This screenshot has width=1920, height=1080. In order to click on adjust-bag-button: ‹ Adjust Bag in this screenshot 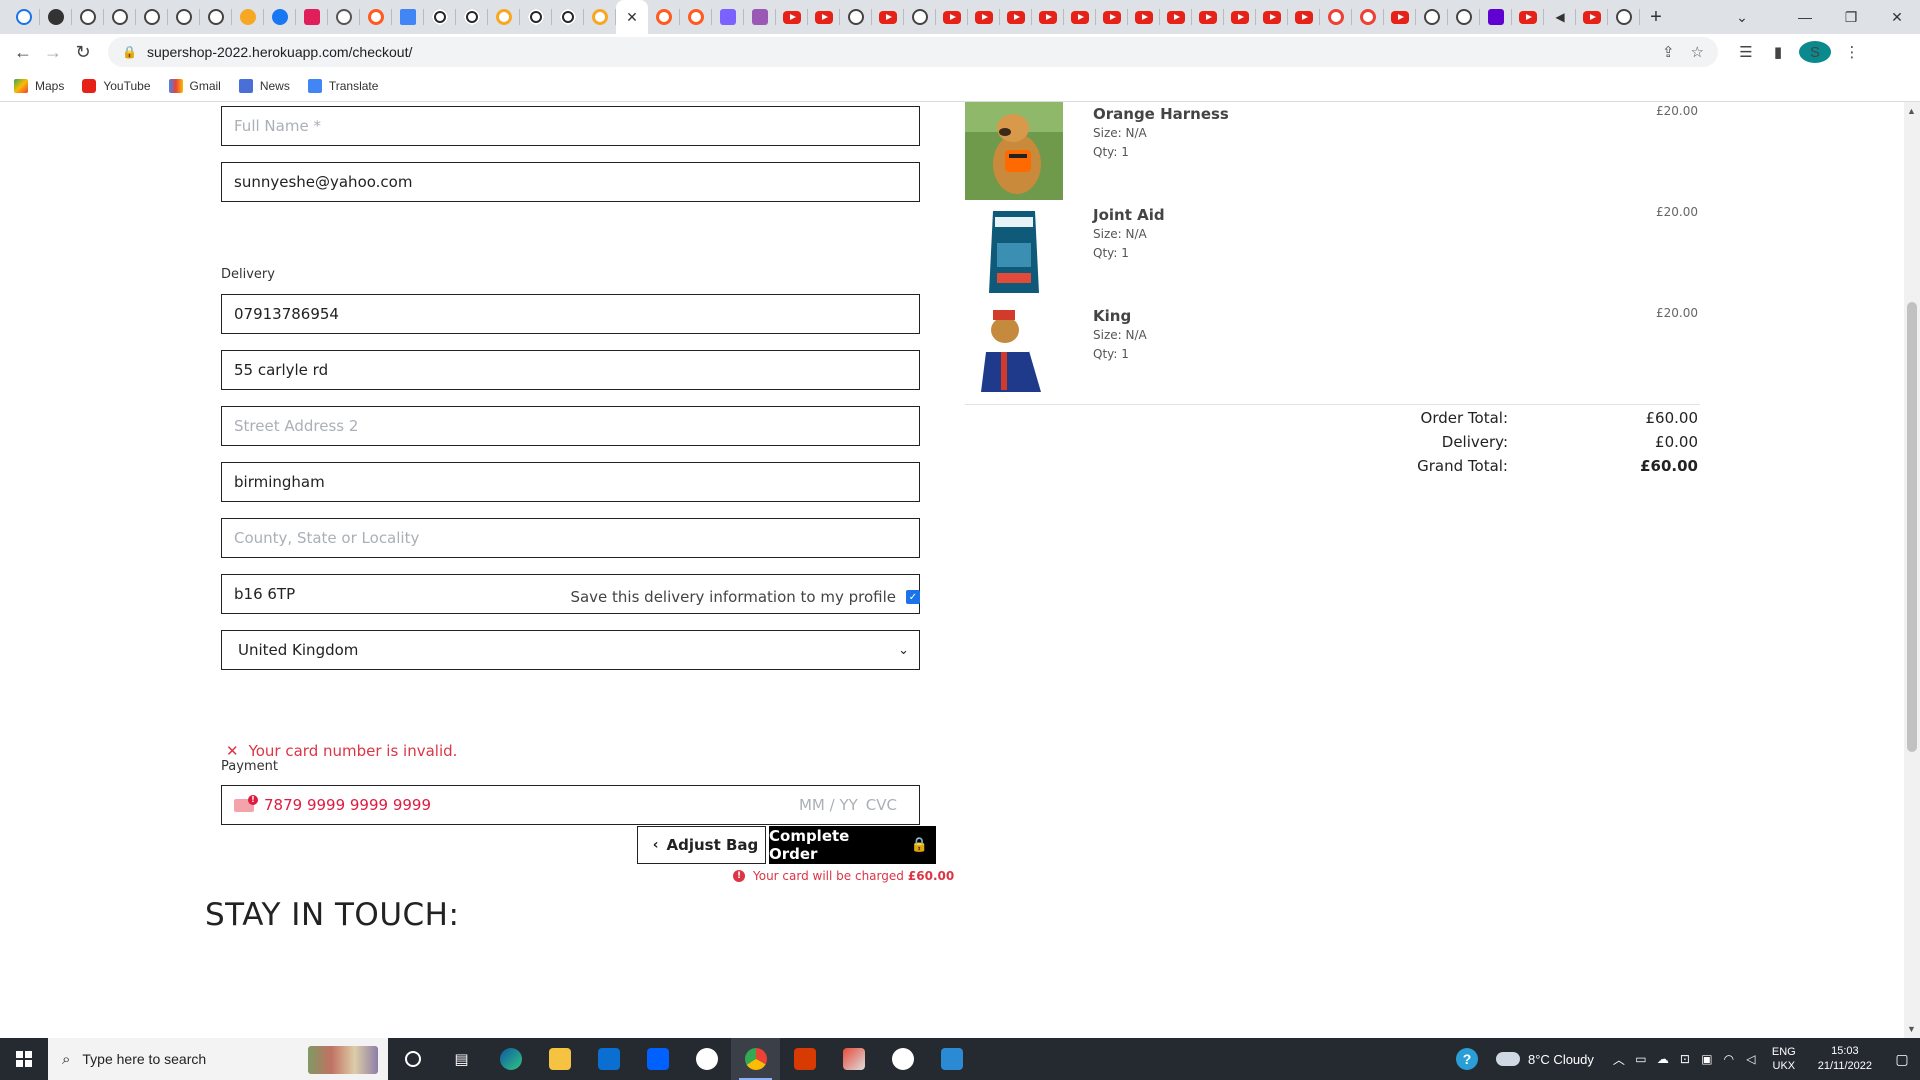, I will do `click(701, 845)`.